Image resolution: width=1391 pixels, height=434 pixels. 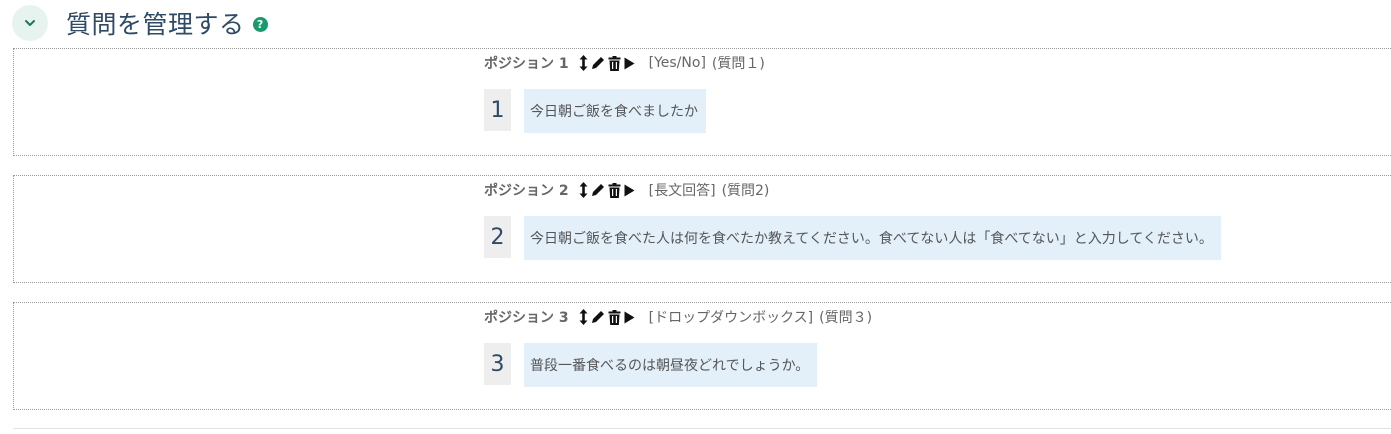 What do you see at coordinates (731, 318) in the screenshot?
I see `question-type: [ドロップダウンボックス]` at bounding box center [731, 318].